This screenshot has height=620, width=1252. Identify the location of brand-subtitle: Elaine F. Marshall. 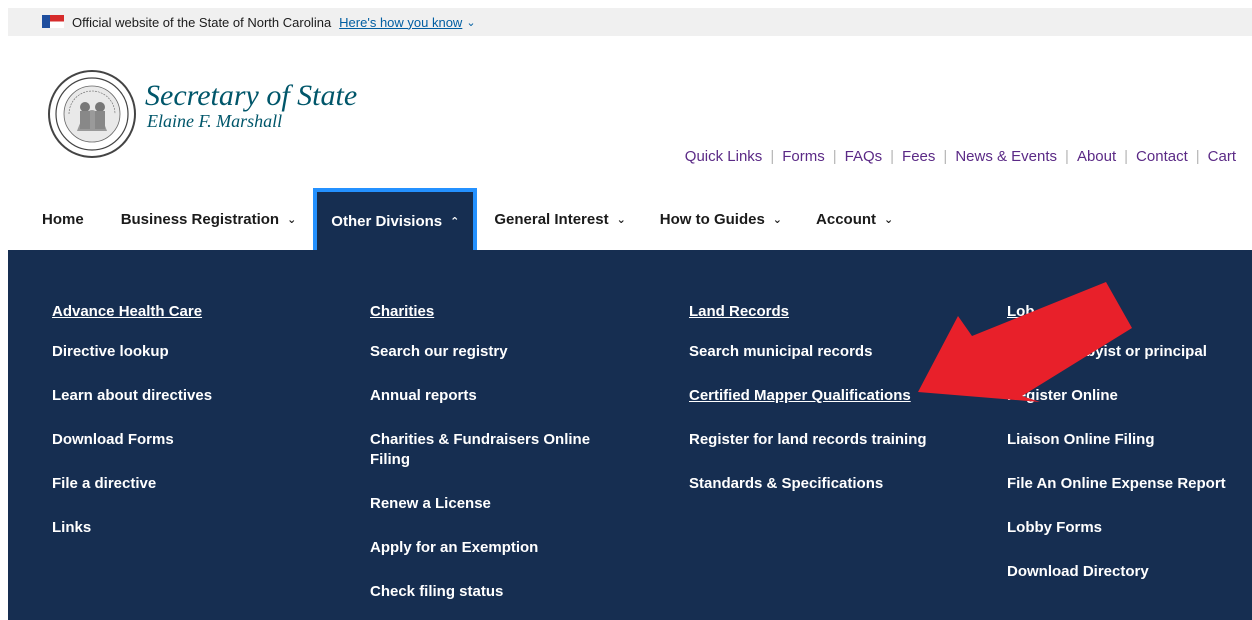
(215, 121).